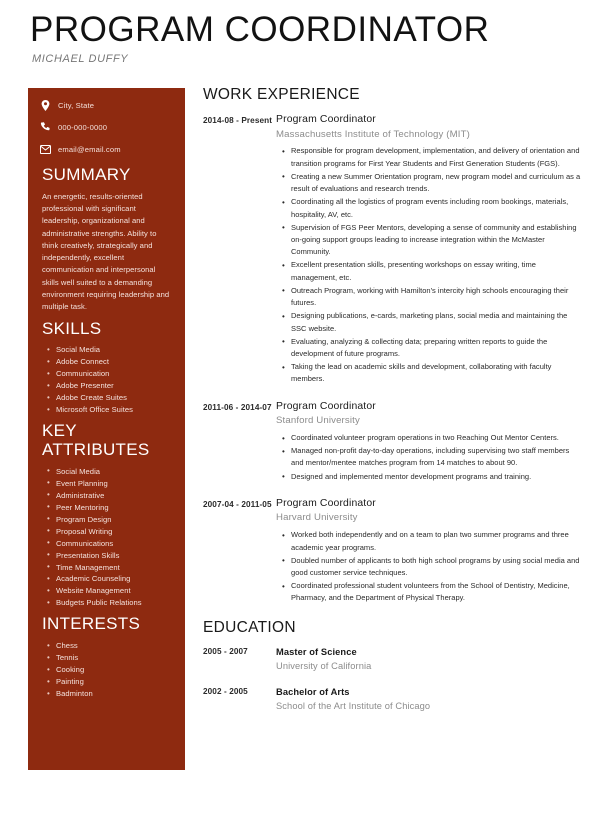  I want to click on contact-phone-text: 000-000-0000, so click(83, 127).